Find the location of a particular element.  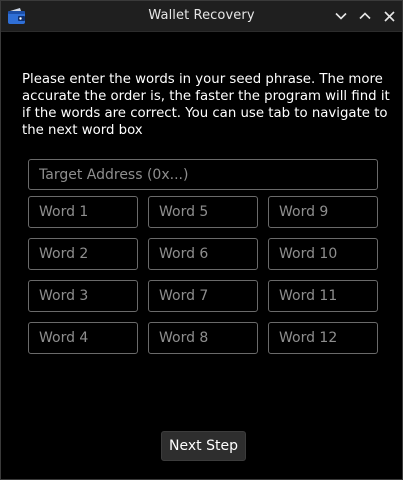

close-icon is located at coordinates (389, 16).